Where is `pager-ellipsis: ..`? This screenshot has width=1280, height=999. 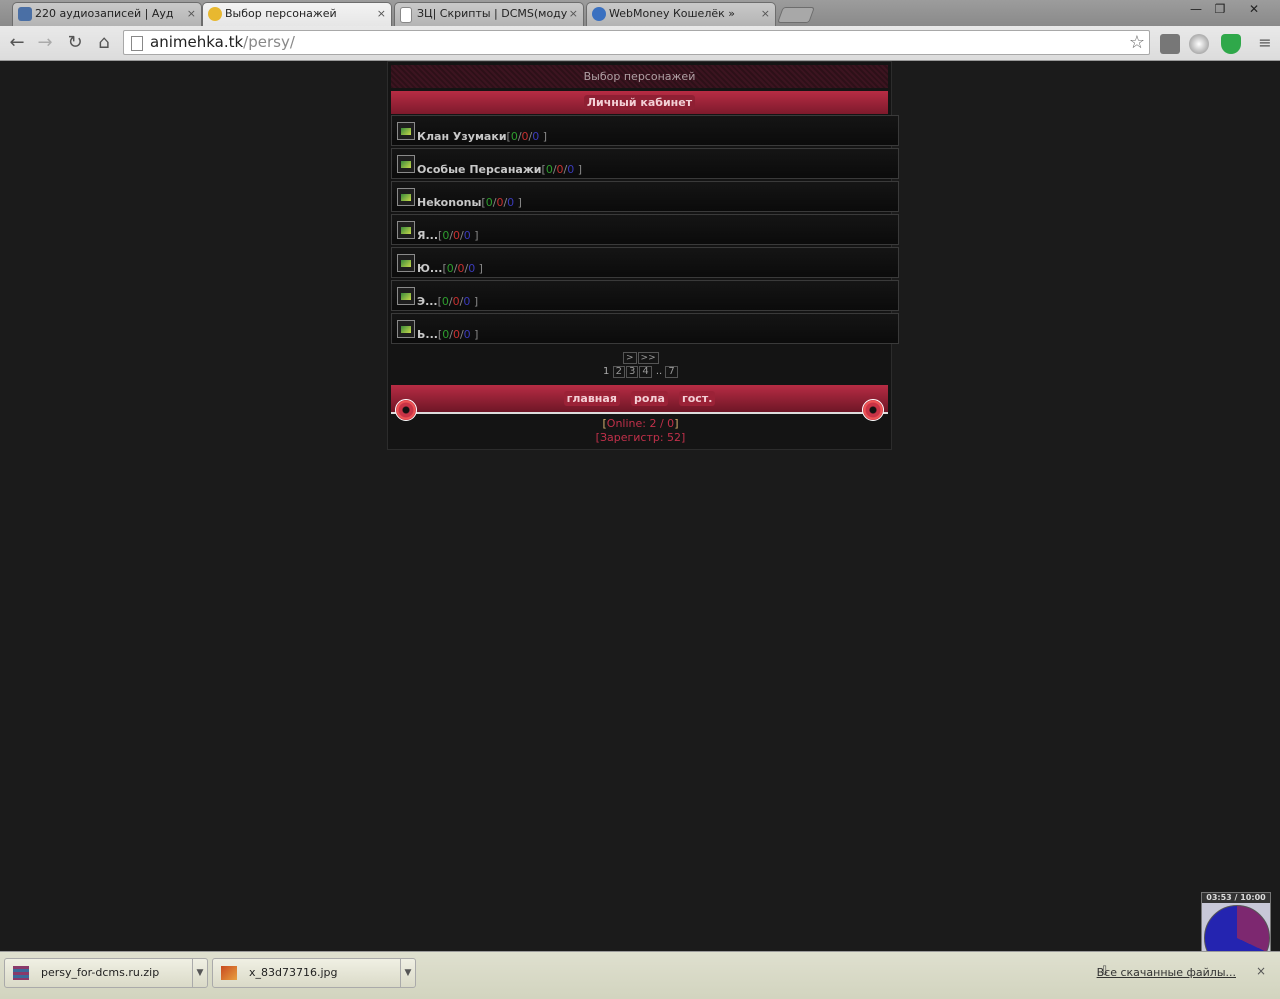 pager-ellipsis: .. is located at coordinates (659, 371).